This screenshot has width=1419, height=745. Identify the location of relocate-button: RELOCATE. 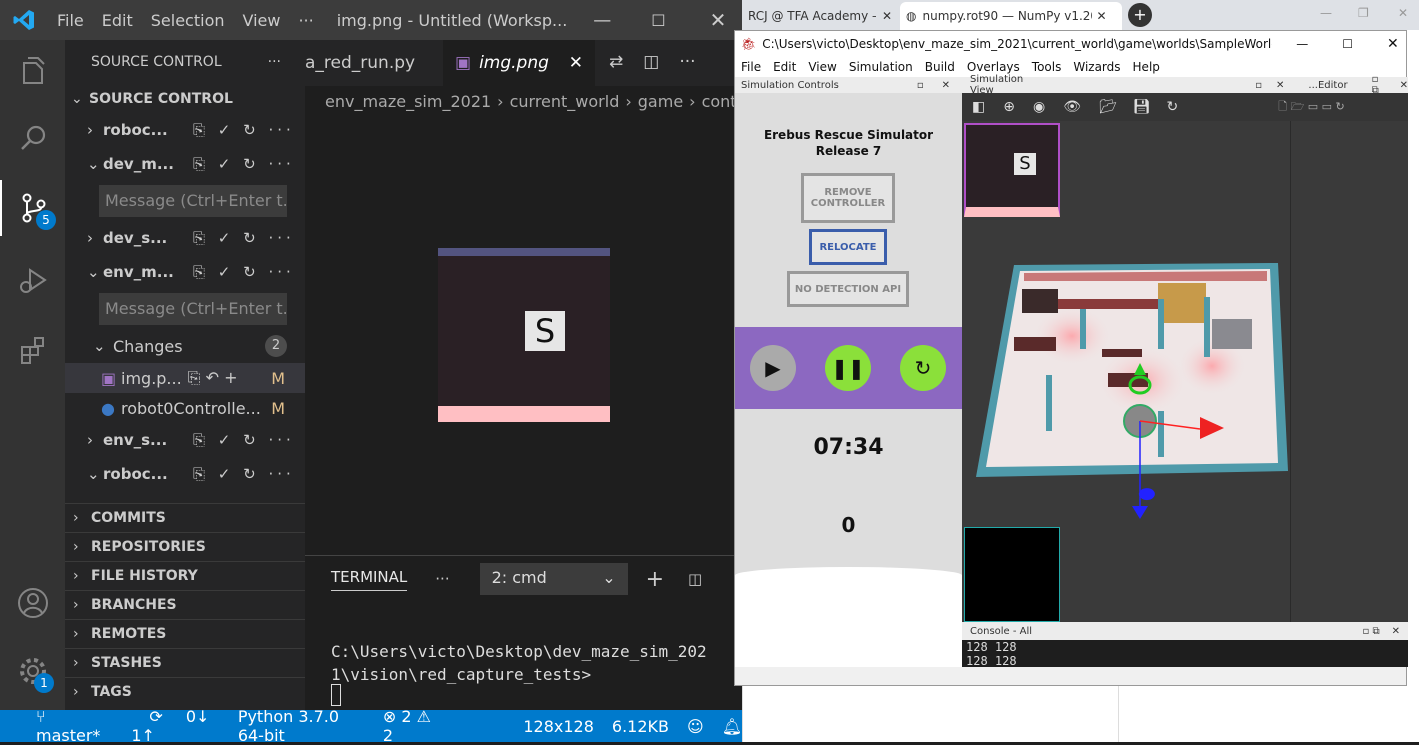
(848, 247).